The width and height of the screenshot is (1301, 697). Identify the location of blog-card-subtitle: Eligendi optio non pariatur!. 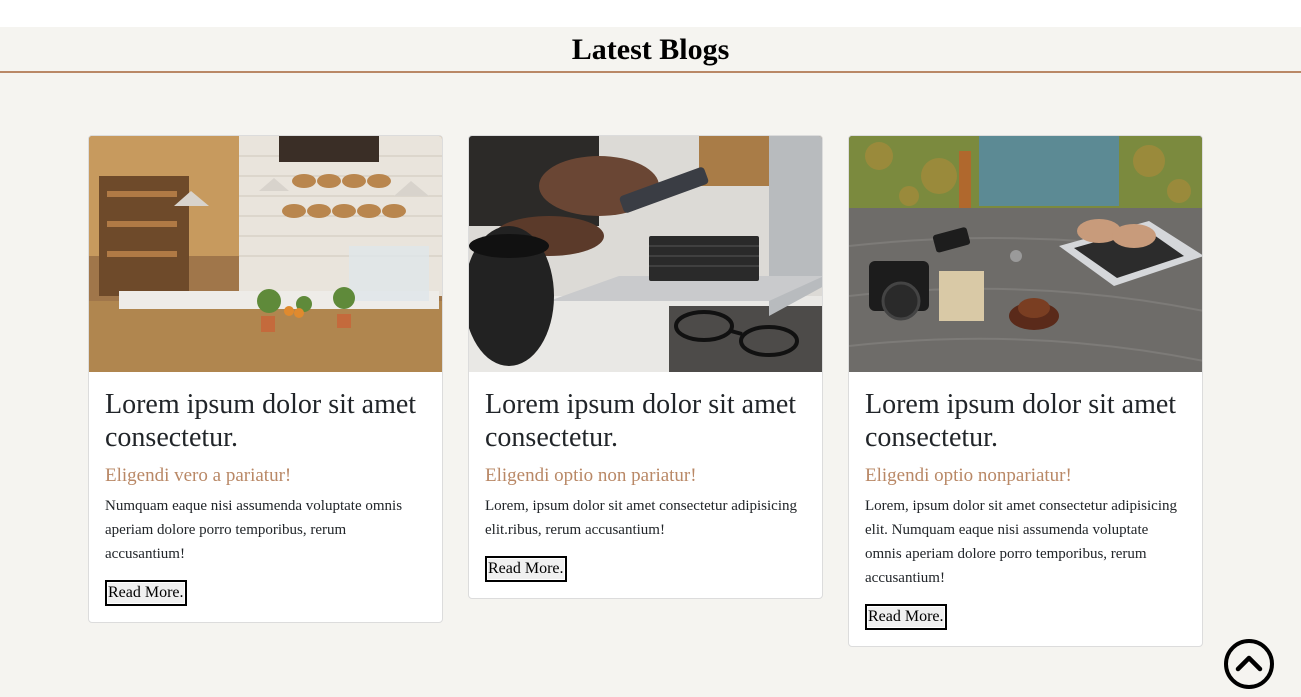
(591, 475).